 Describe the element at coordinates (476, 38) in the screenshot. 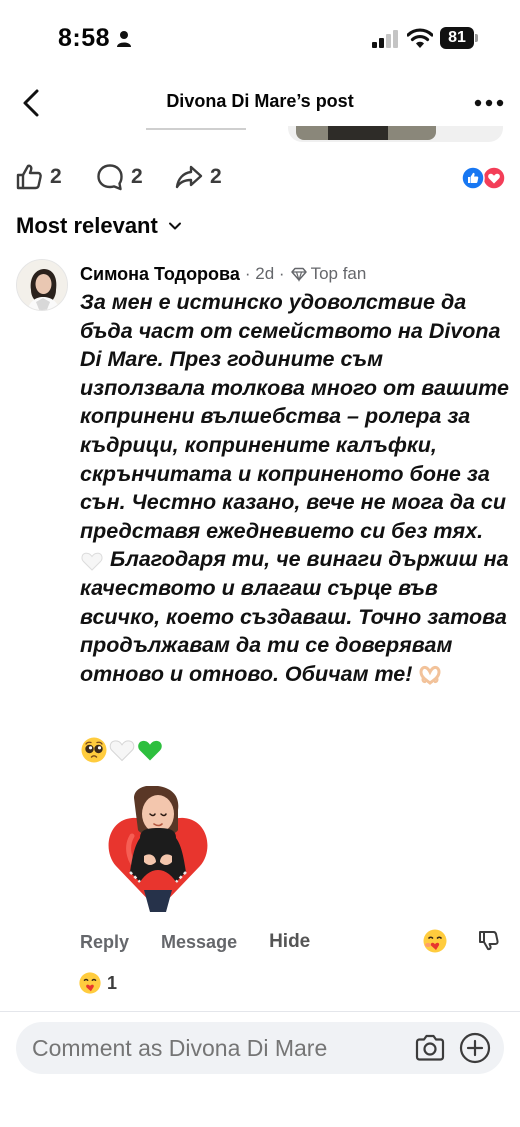

I see `battery-tip` at that location.